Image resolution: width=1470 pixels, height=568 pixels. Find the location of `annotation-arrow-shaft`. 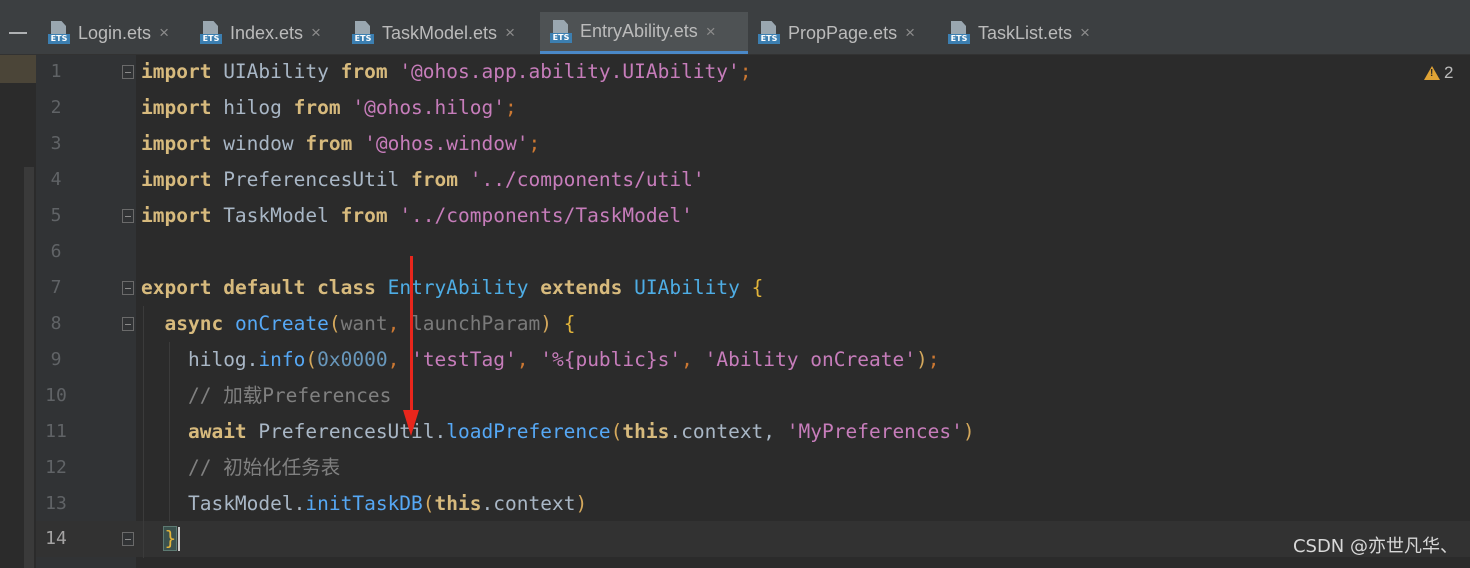

annotation-arrow-shaft is located at coordinates (411, 335).